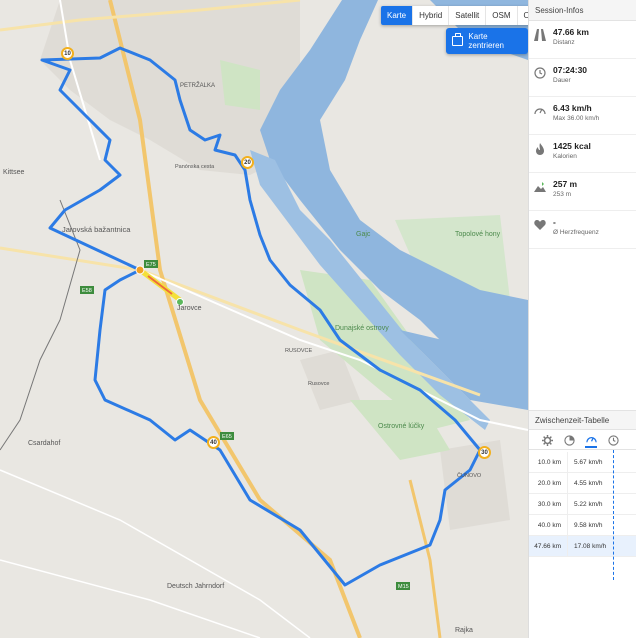 The height and width of the screenshot is (638, 636). I want to click on pie-icon, so click(569, 441).